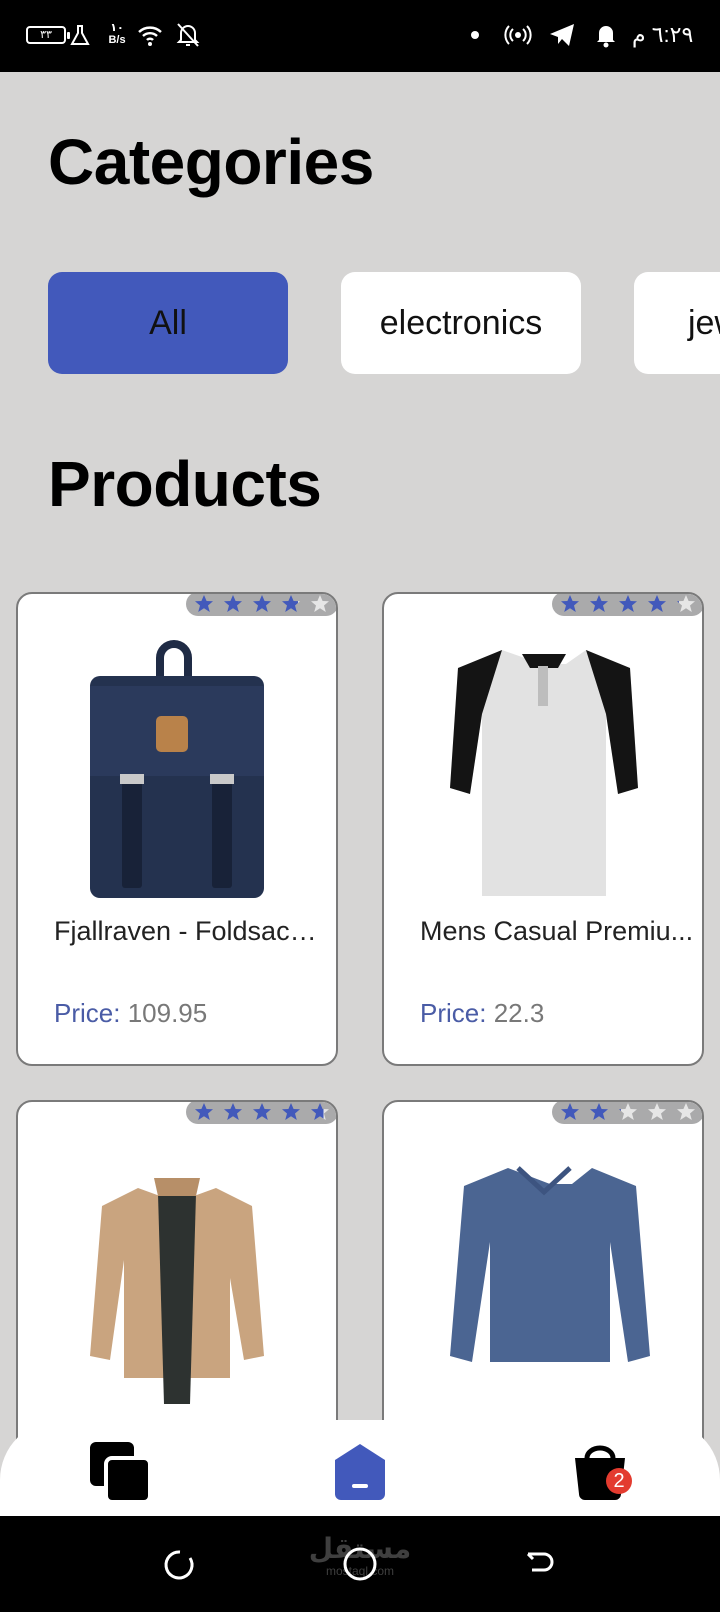 The width and height of the screenshot is (720, 1612). I want to click on product-card: Fjallraven - Foldsack ... Price: 109.95, so click(177, 829).